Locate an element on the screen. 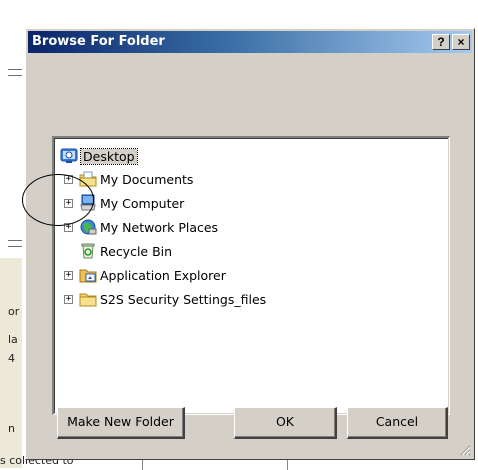 The image size is (478, 470). tree-item-s2s-security-settings-files: + S2S Security Settings_files is located at coordinates (165, 299).